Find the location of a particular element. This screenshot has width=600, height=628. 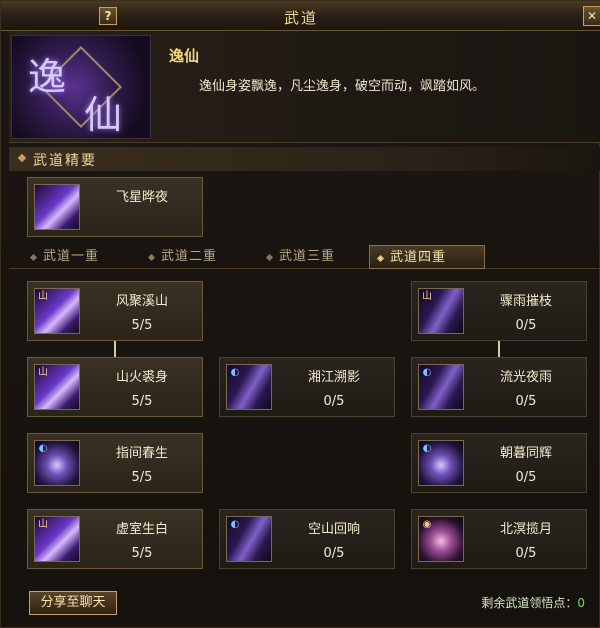

skill-name: 指间春生 is located at coordinates (141, 453).